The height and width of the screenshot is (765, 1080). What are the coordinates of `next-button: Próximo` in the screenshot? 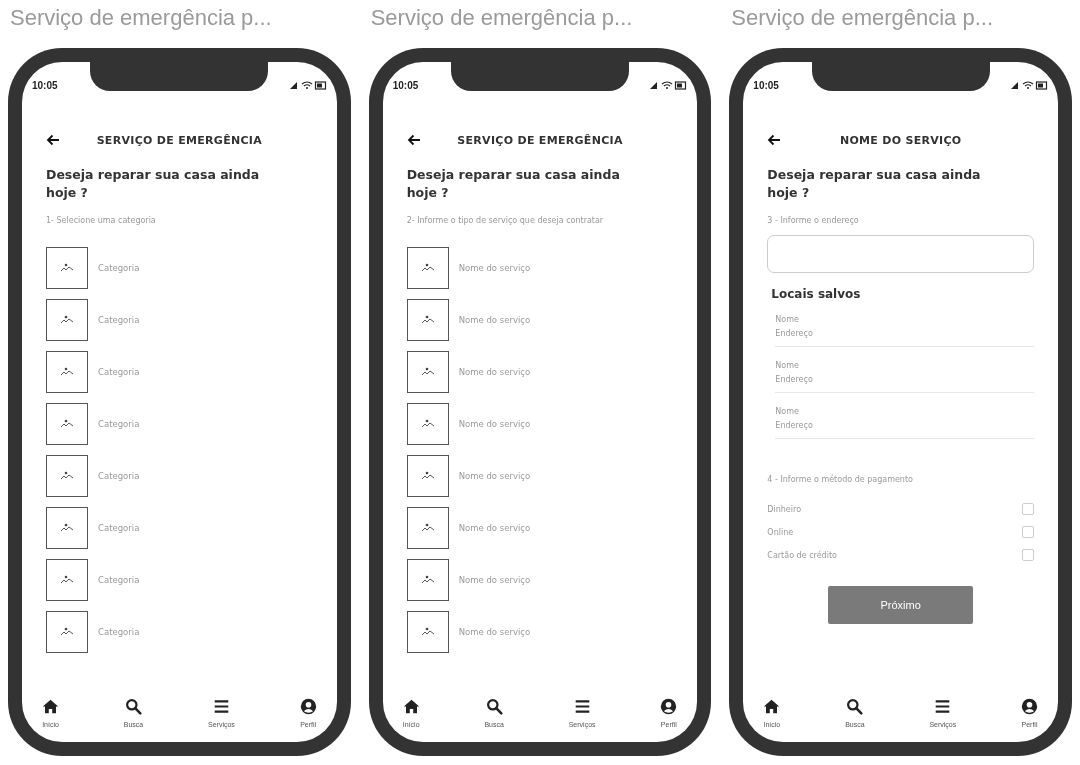 It's located at (901, 605).